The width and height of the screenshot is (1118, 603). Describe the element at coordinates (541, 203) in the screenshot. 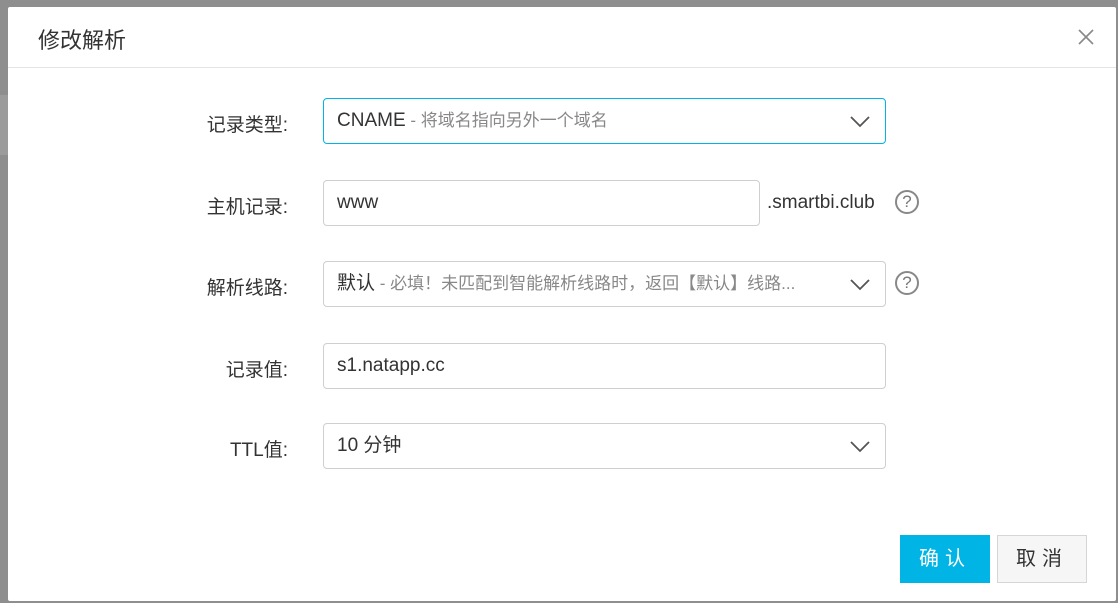

I see `host-record-input: www` at that location.